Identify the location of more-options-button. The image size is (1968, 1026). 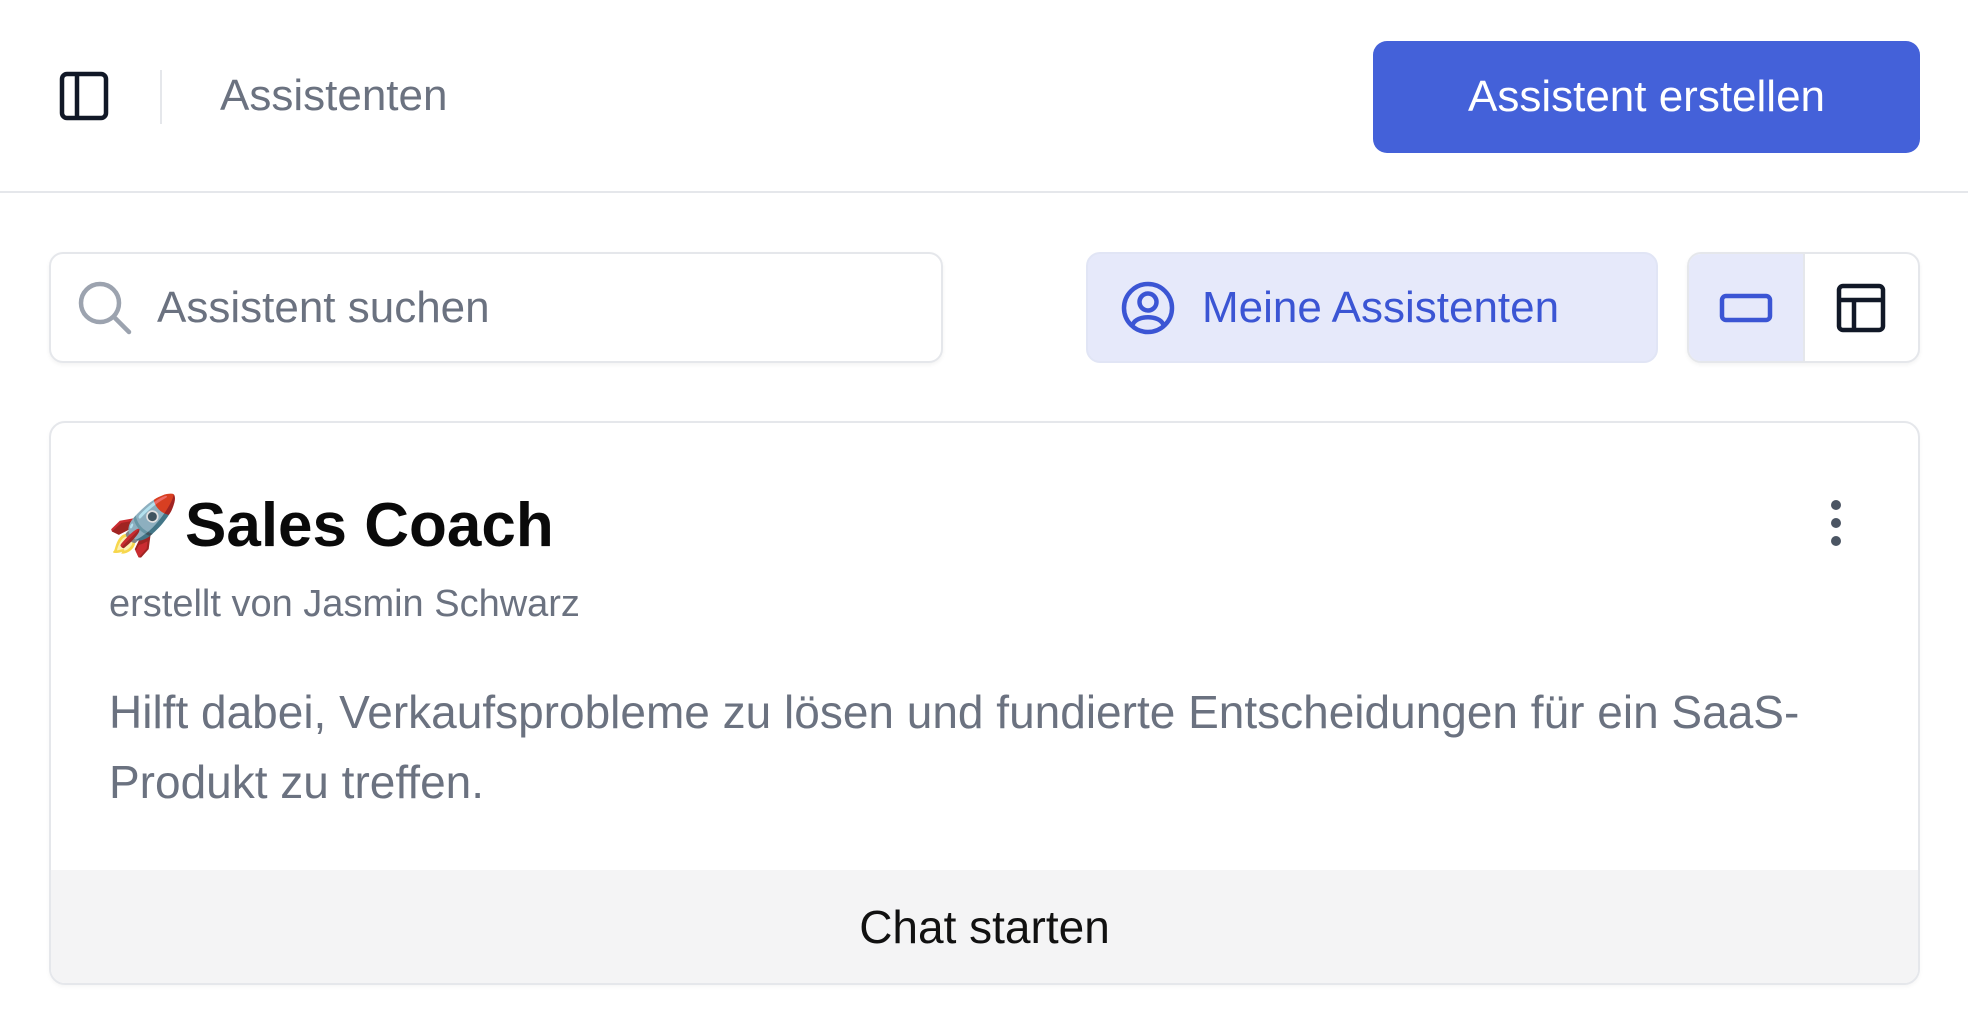
(1836, 523).